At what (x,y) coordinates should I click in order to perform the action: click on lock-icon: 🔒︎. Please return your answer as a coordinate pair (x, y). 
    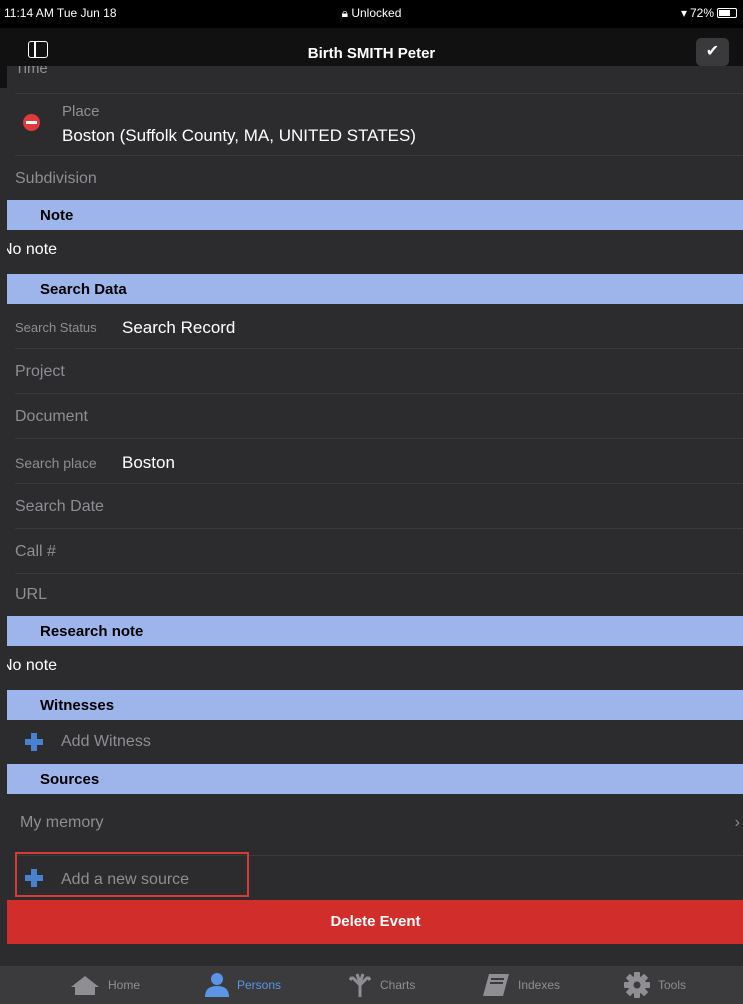
    Looking at the image, I should click on (344, 13).